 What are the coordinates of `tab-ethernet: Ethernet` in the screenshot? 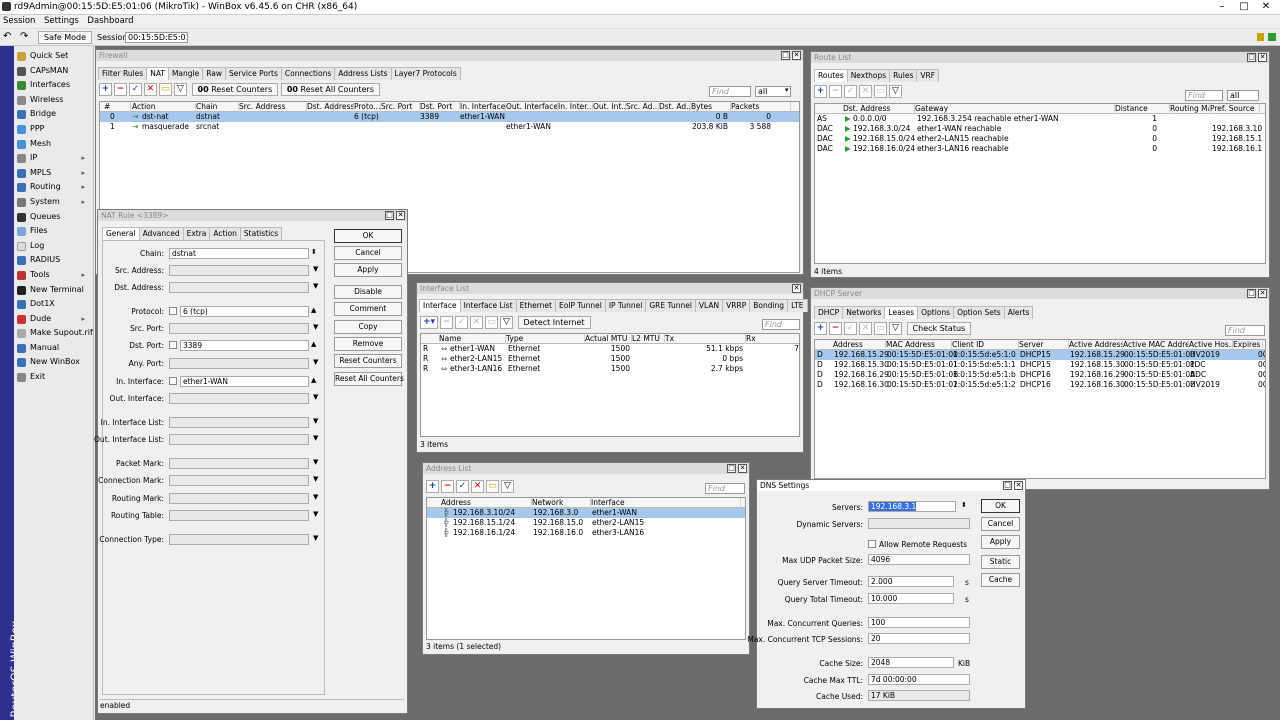 It's located at (535, 305).